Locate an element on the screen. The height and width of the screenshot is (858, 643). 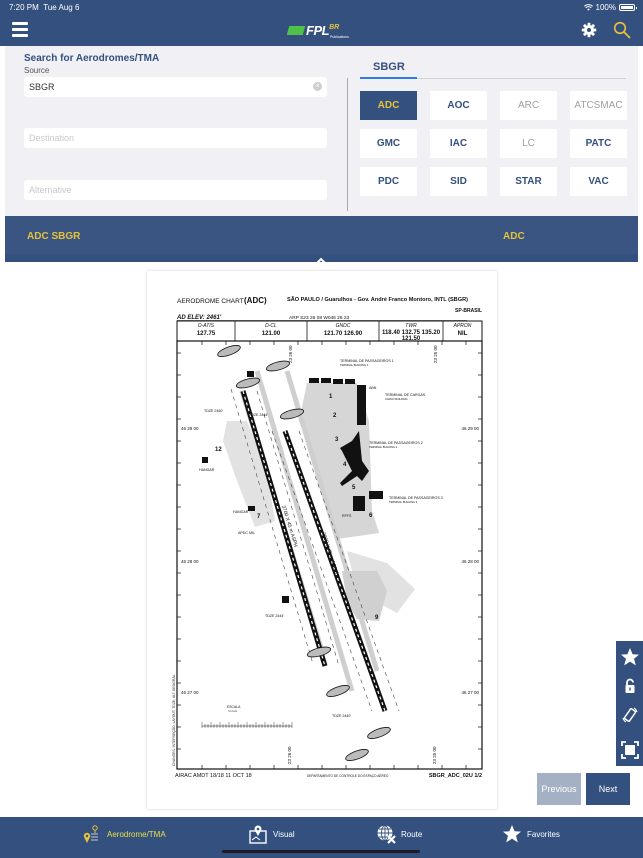
tab-active-indicator is located at coordinates (388, 78).